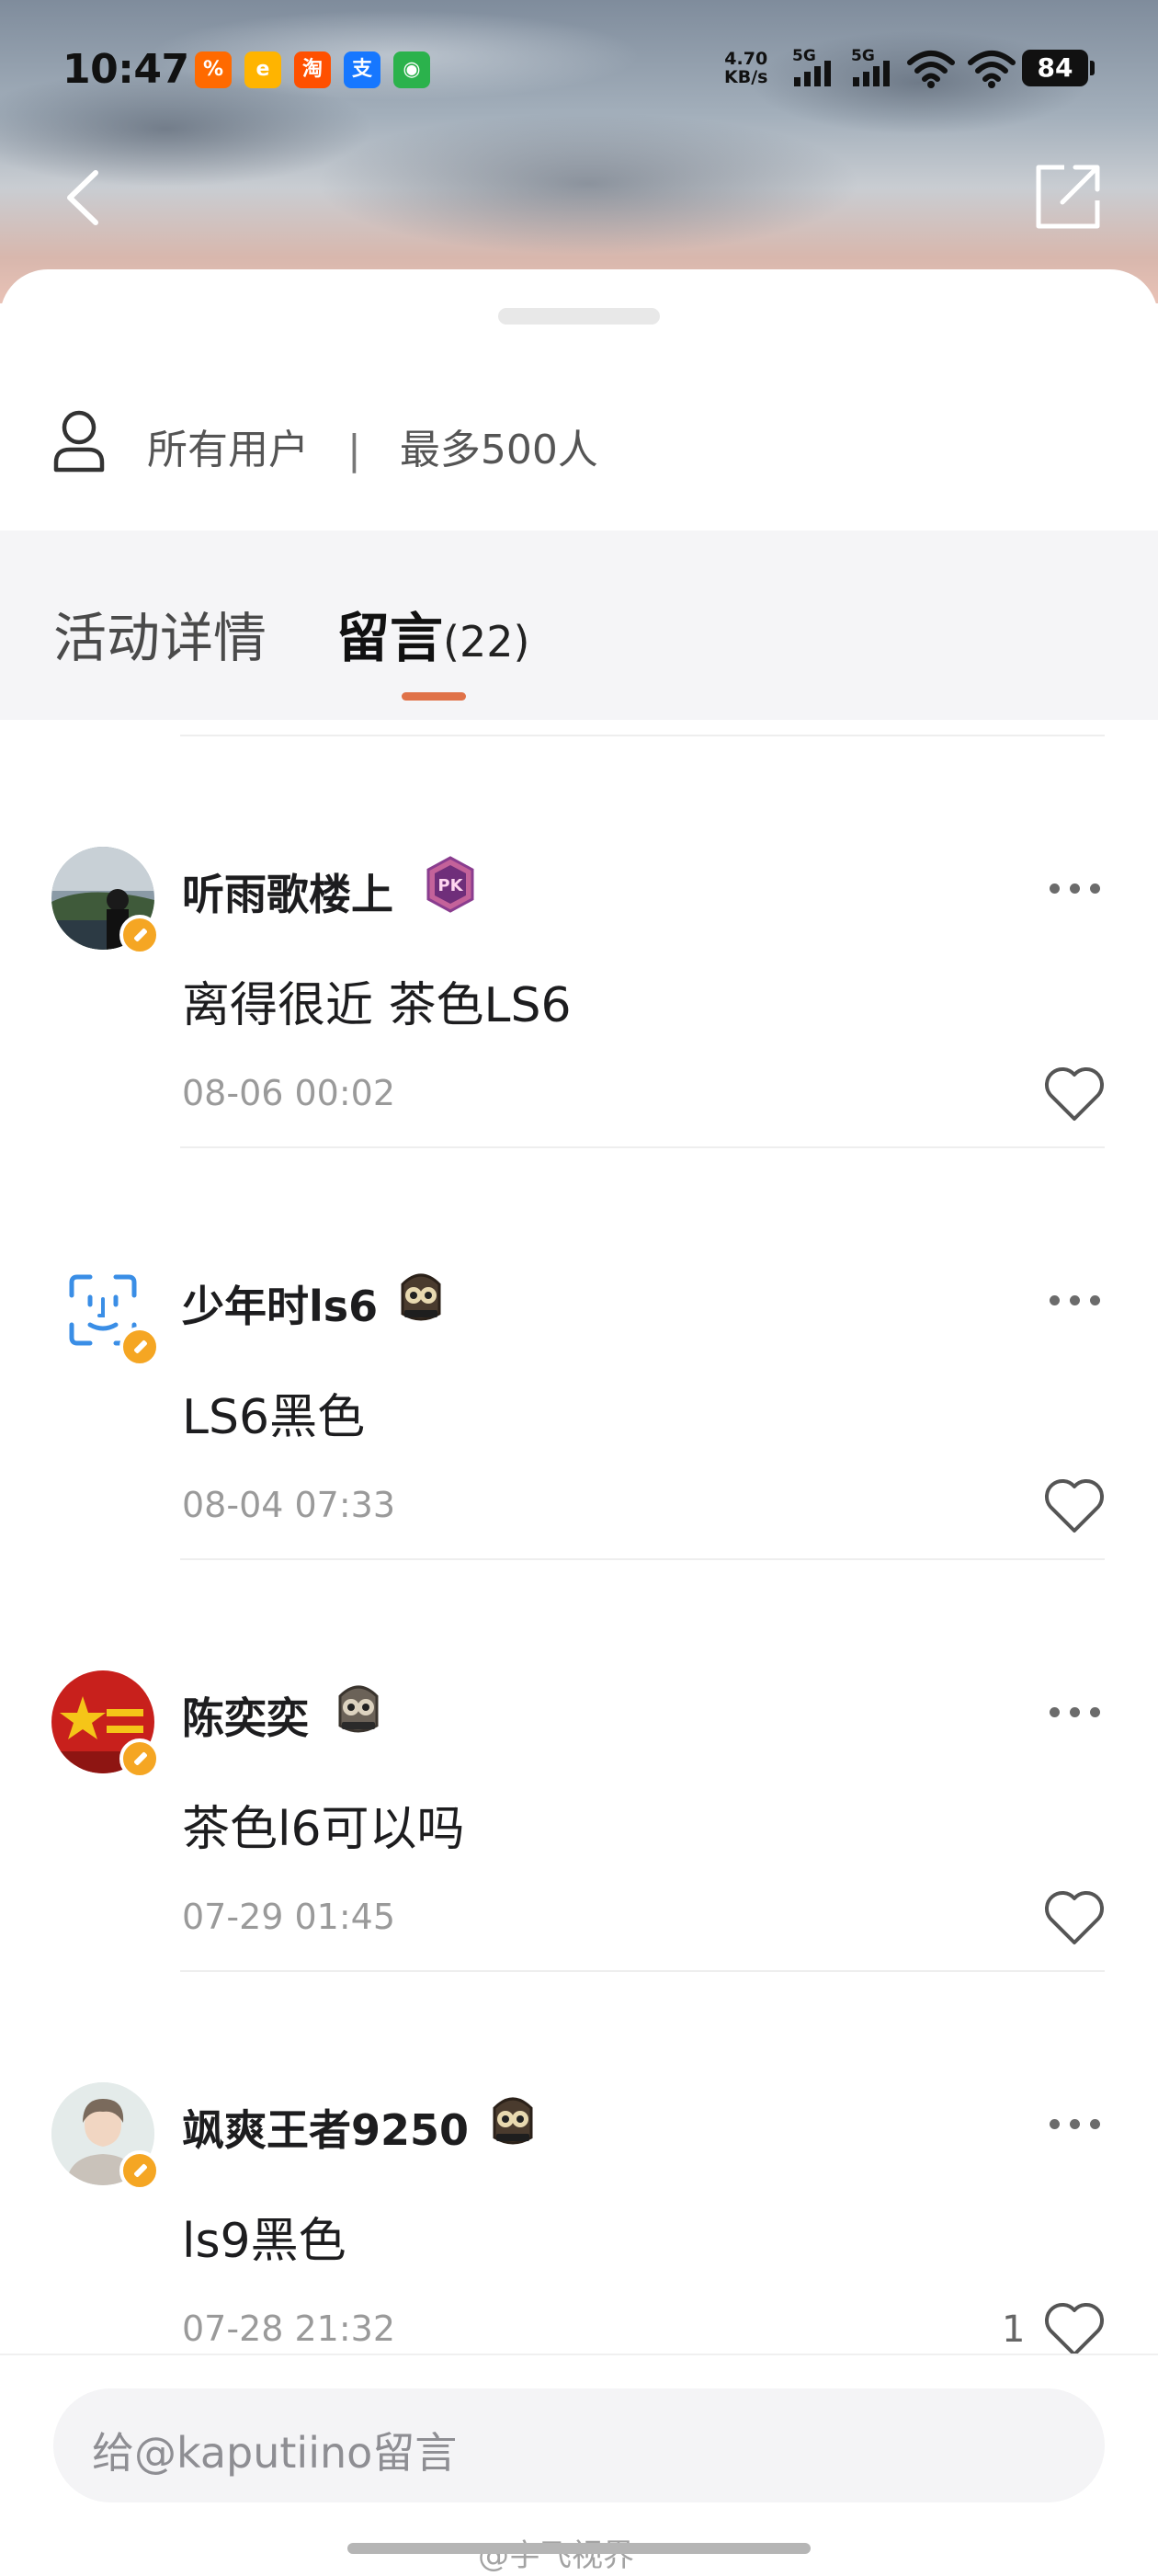 This screenshot has width=1158, height=2576. Describe the element at coordinates (1014, 2329) in the screenshot. I see `like-count: 1` at that location.